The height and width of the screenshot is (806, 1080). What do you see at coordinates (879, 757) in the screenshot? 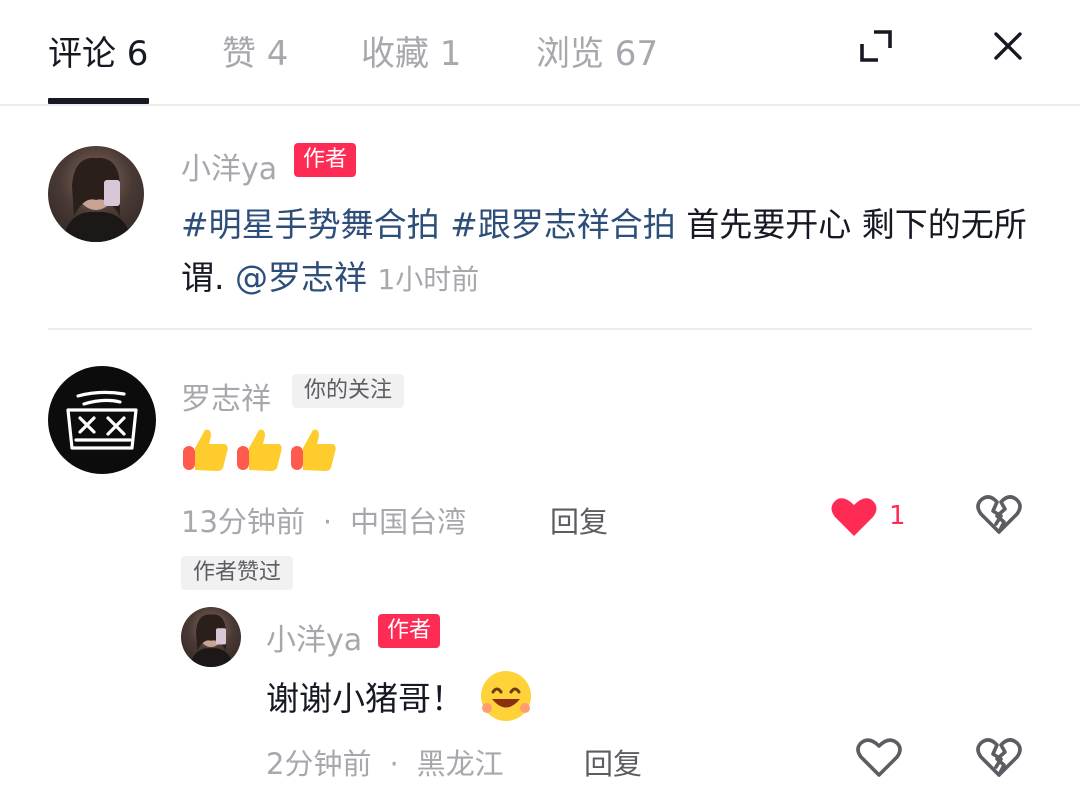
I see `like-heart-outline-icon` at bounding box center [879, 757].